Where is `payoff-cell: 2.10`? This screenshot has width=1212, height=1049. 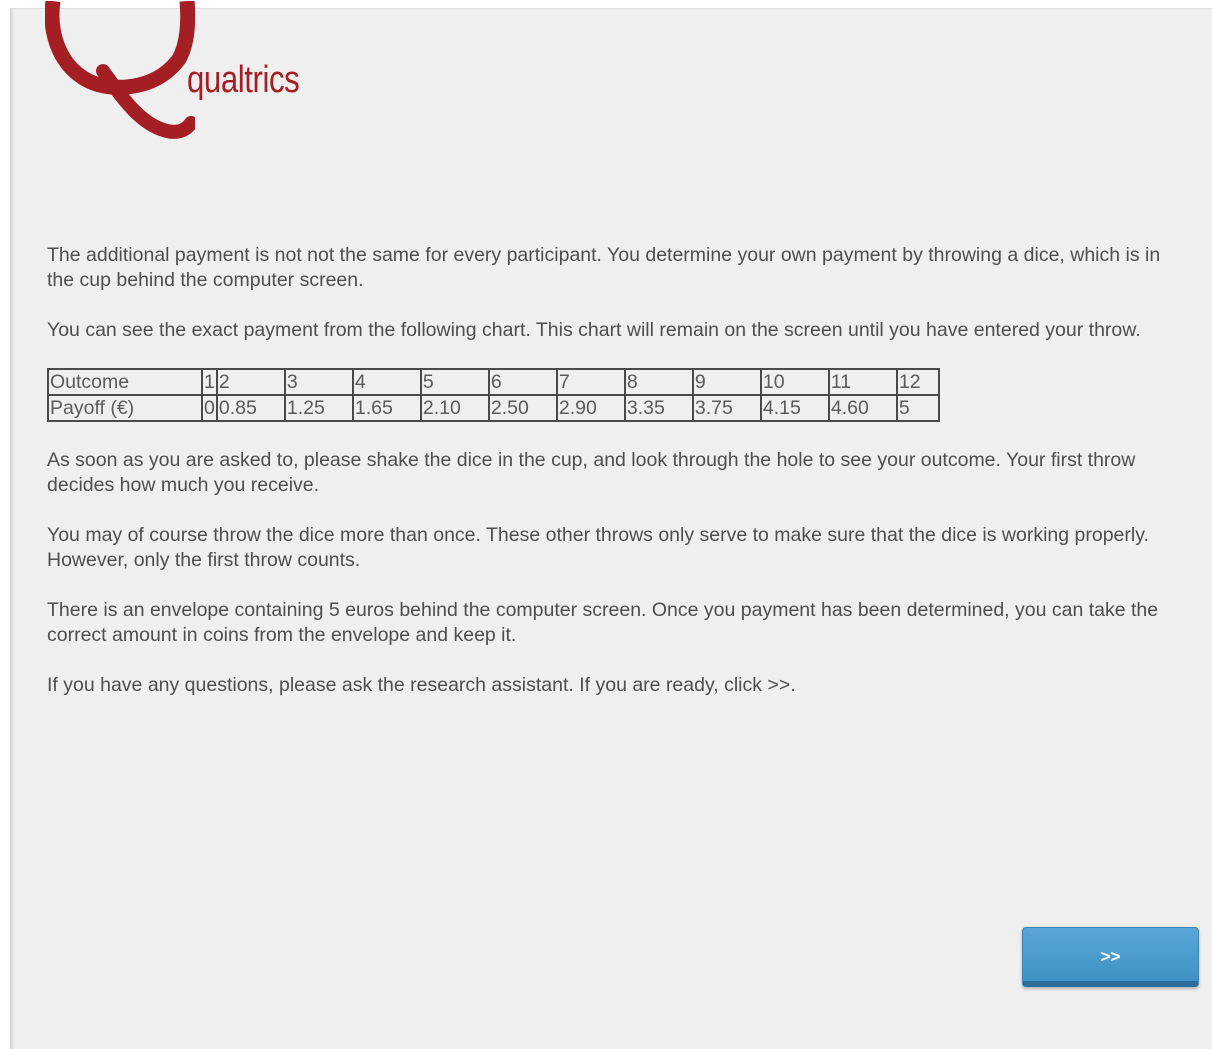
payoff-cell: 2.10 is located at coordinates (454, 408).